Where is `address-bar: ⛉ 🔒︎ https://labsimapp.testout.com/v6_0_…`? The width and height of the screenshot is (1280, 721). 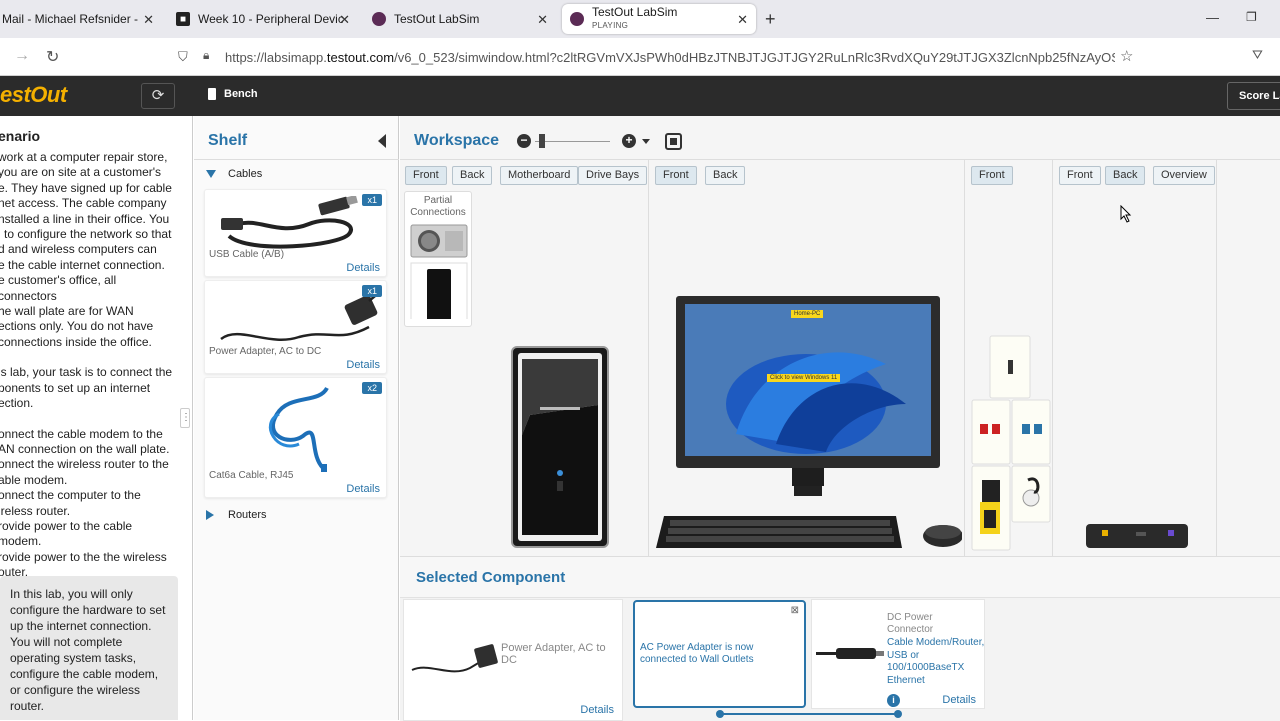
address-bar: ⛉ 🔒︎ https://labsimapp.testout.com/v6_0_… is located at coordinates (657, 57).